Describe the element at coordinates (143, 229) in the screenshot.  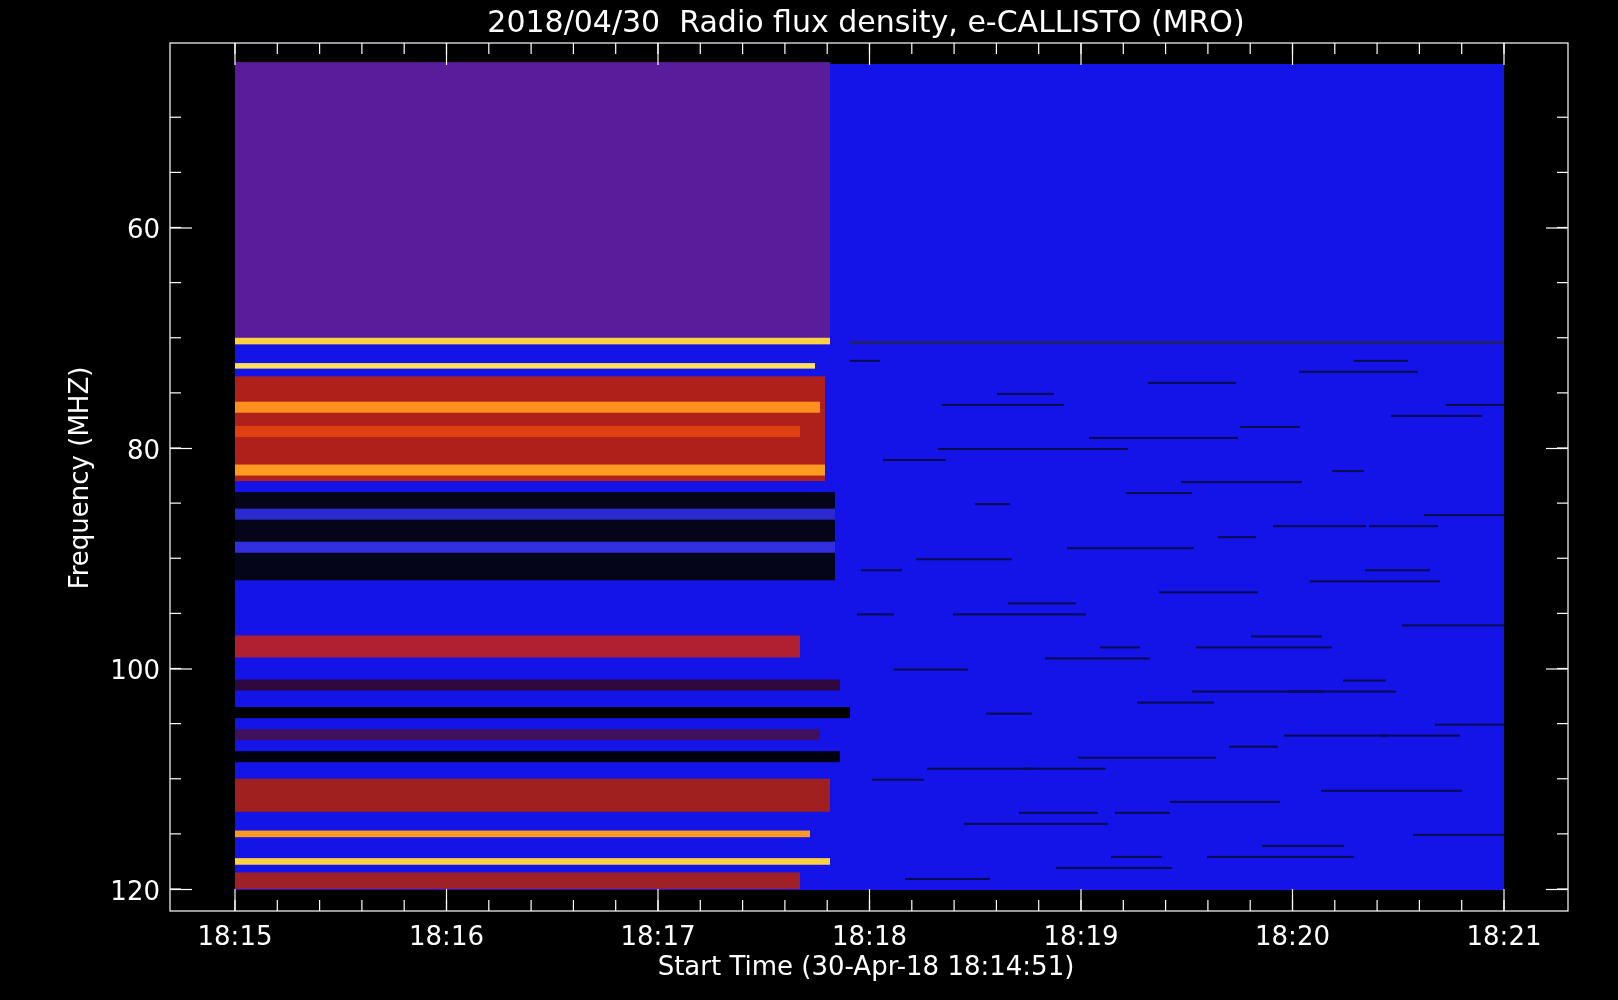
I see `tick-label: 60` at that location.